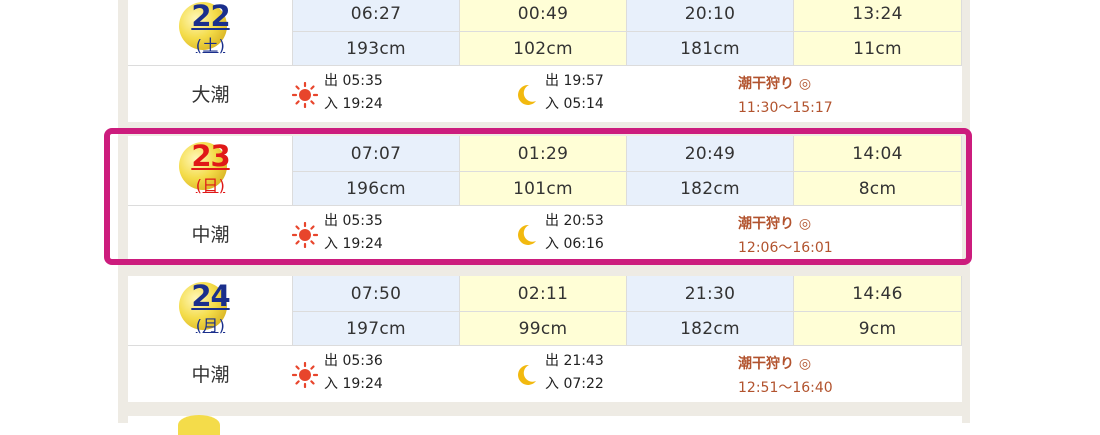 The height and width of the screenshot is (435, 1100). I want to click on high-tide-height: 197cm, so click(376, 329).